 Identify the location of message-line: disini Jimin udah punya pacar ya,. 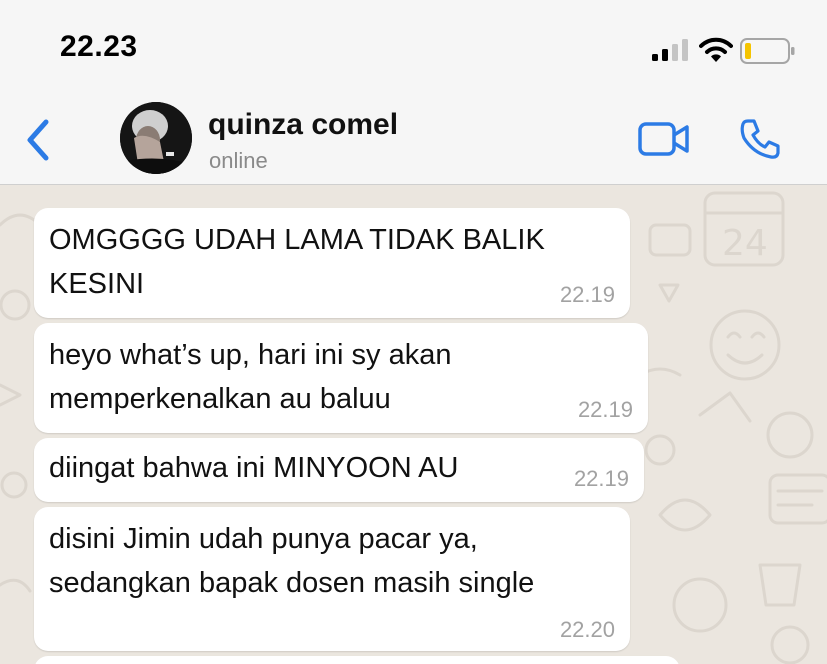
(263, 539).